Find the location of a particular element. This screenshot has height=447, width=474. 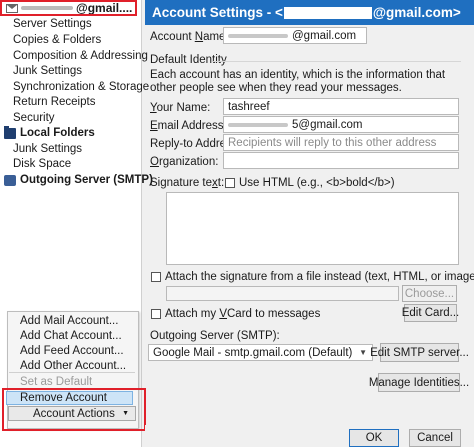

tree-item-copies-folders: Copies & Folders is located at coordinates (57, 40).